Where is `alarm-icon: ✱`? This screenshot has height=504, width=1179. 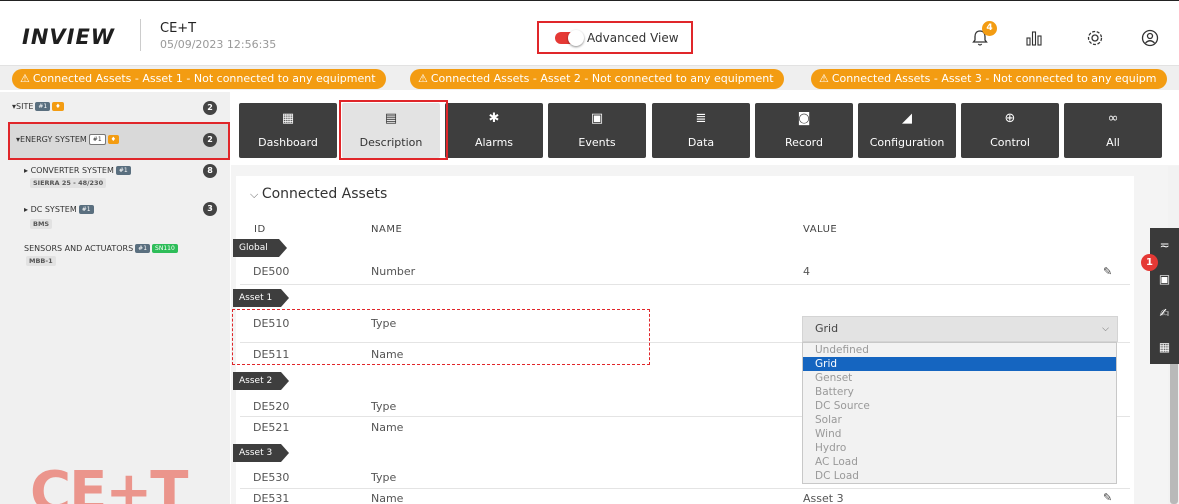
alarm-icon: ✱ is located at coordinates (494, 118).